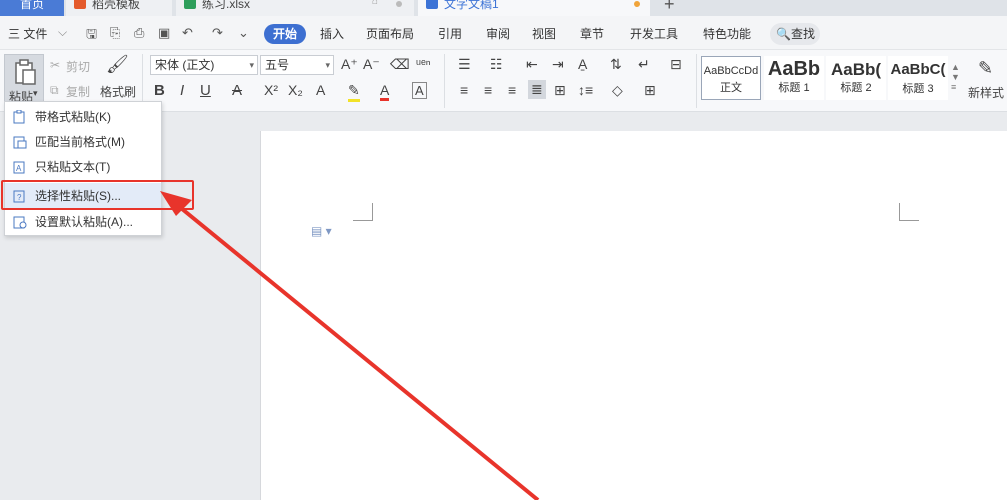  Describe the element at coordinates (271, 90) in the screenshot. I see `superscript-icon: X²` at that location.